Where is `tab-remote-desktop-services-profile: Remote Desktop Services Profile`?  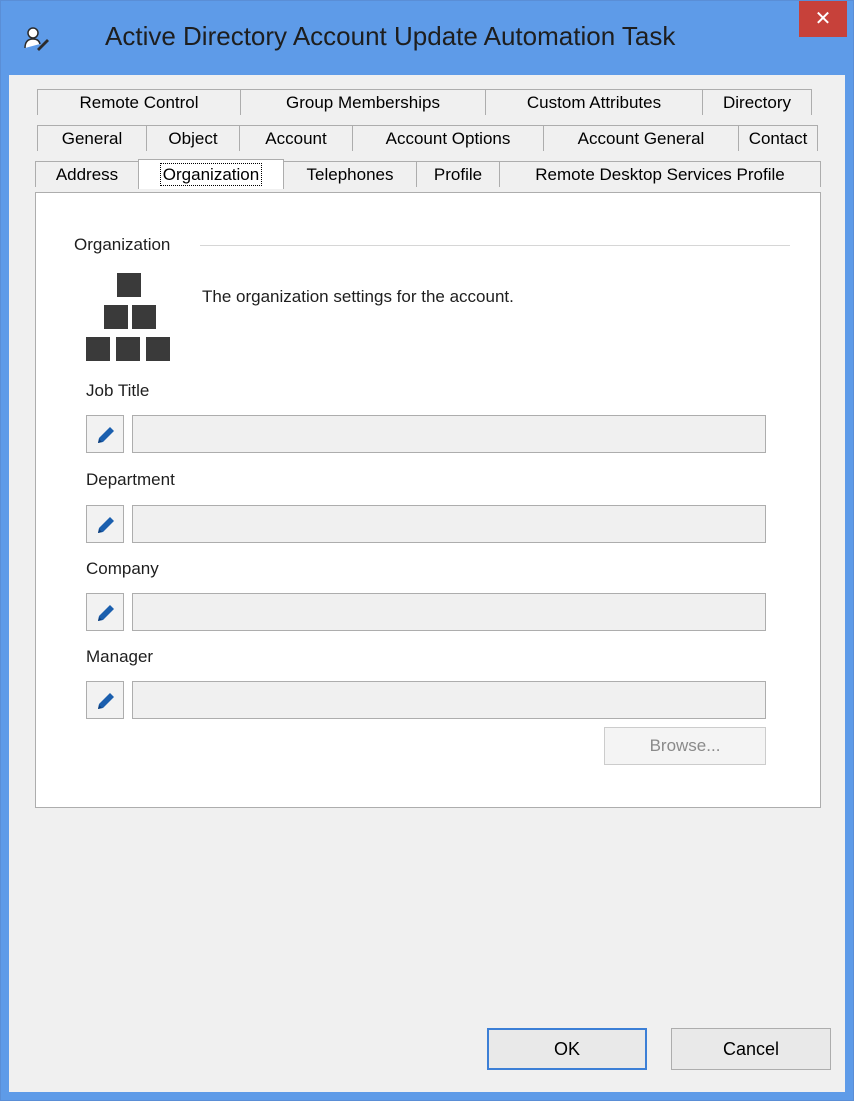 tab-remote-desktop-services-profile: Remote Desktop Services Profile is located at coordinates (660, 174).